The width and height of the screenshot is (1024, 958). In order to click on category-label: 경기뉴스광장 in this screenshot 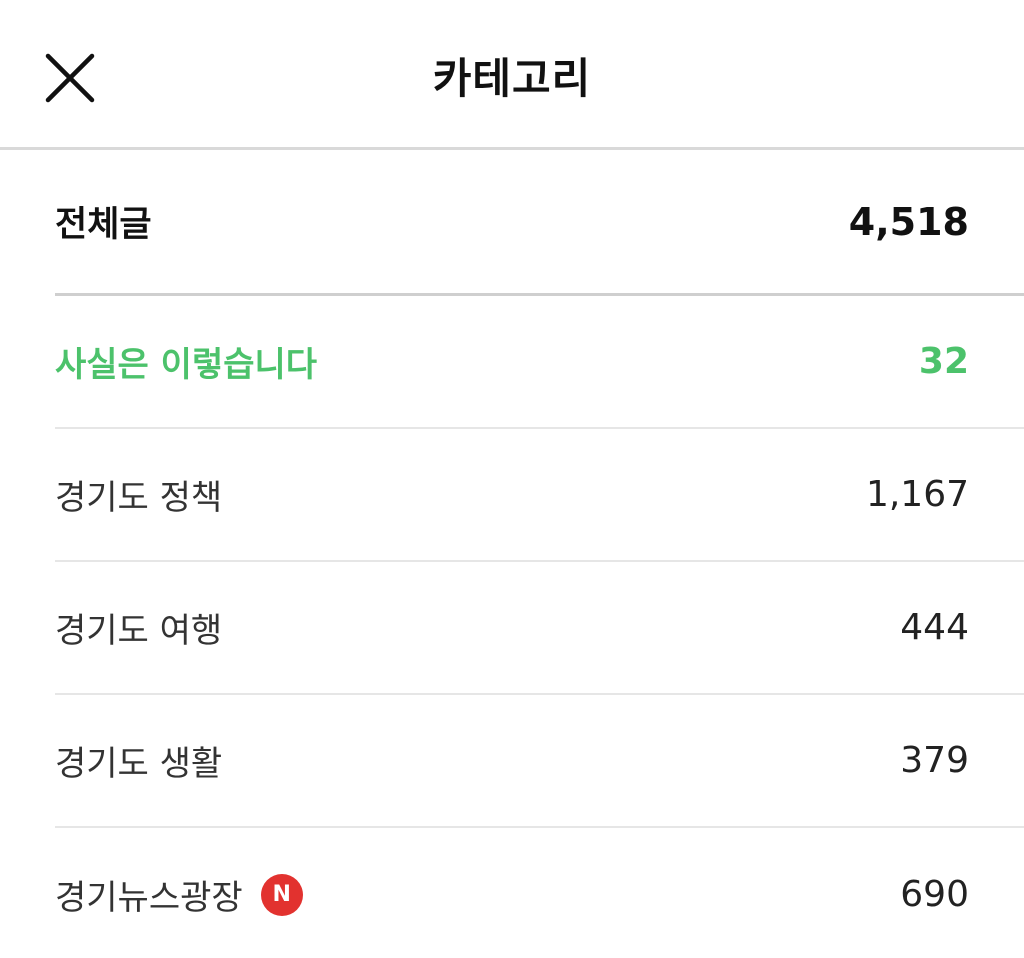, I will do `click(149, 898)`.